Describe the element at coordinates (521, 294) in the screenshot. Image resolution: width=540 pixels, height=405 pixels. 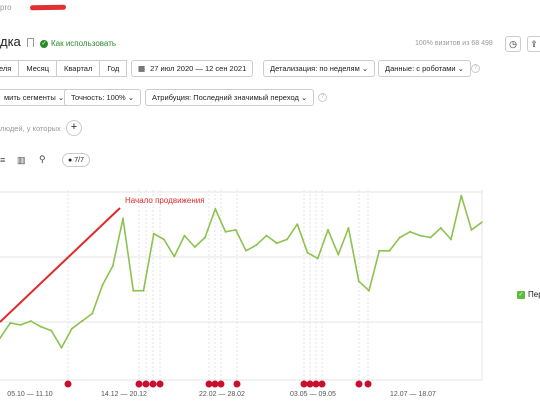
I see `checkbox-icon: ✓` at that location.